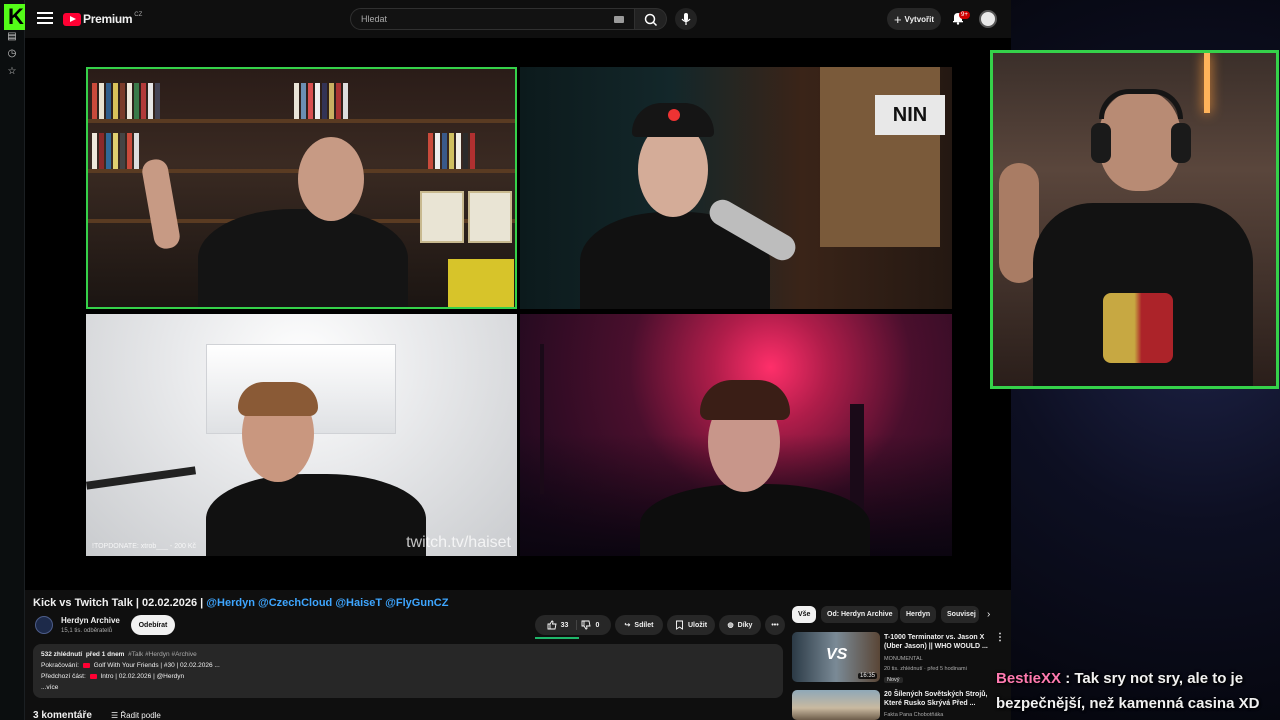 This screenshot has width=1280, height=720. I want to click on cap-logo, so click(674, 115).